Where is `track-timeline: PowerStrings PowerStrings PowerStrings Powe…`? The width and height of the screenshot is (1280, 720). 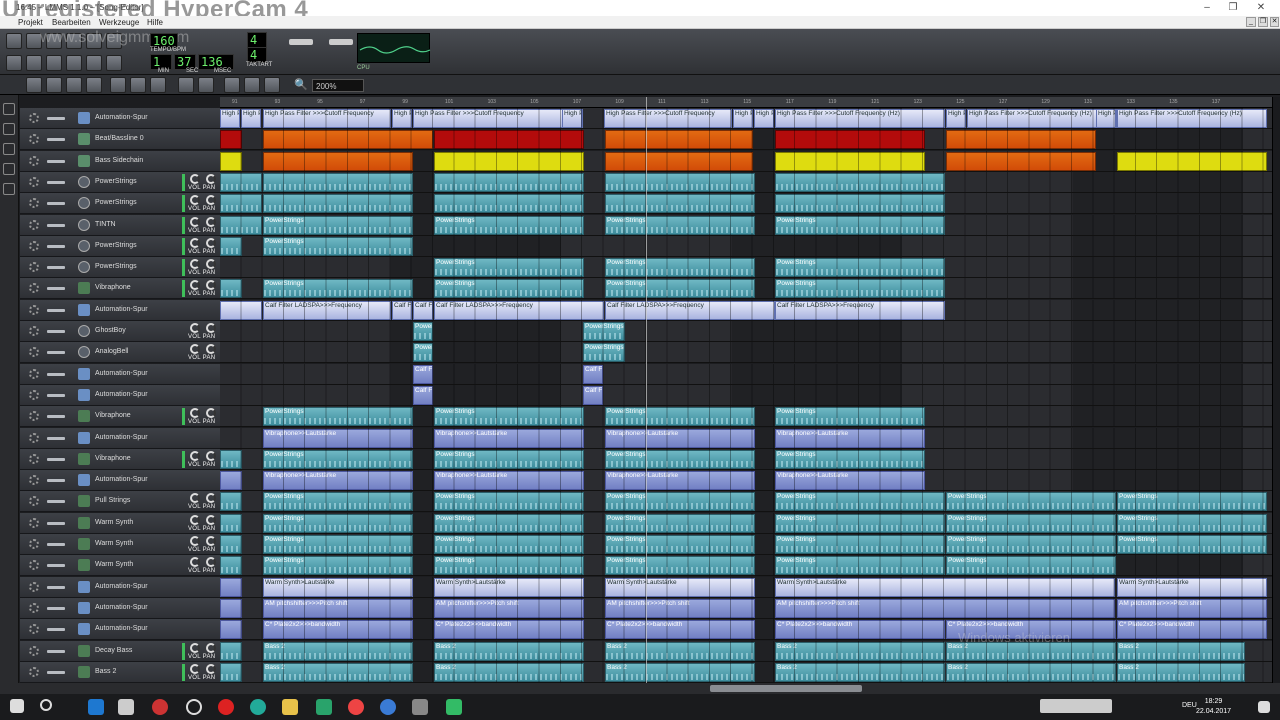 track-timeline: PowerStrings PowerStrings PowerStrings Powe… is located at coordinates (746, 523).